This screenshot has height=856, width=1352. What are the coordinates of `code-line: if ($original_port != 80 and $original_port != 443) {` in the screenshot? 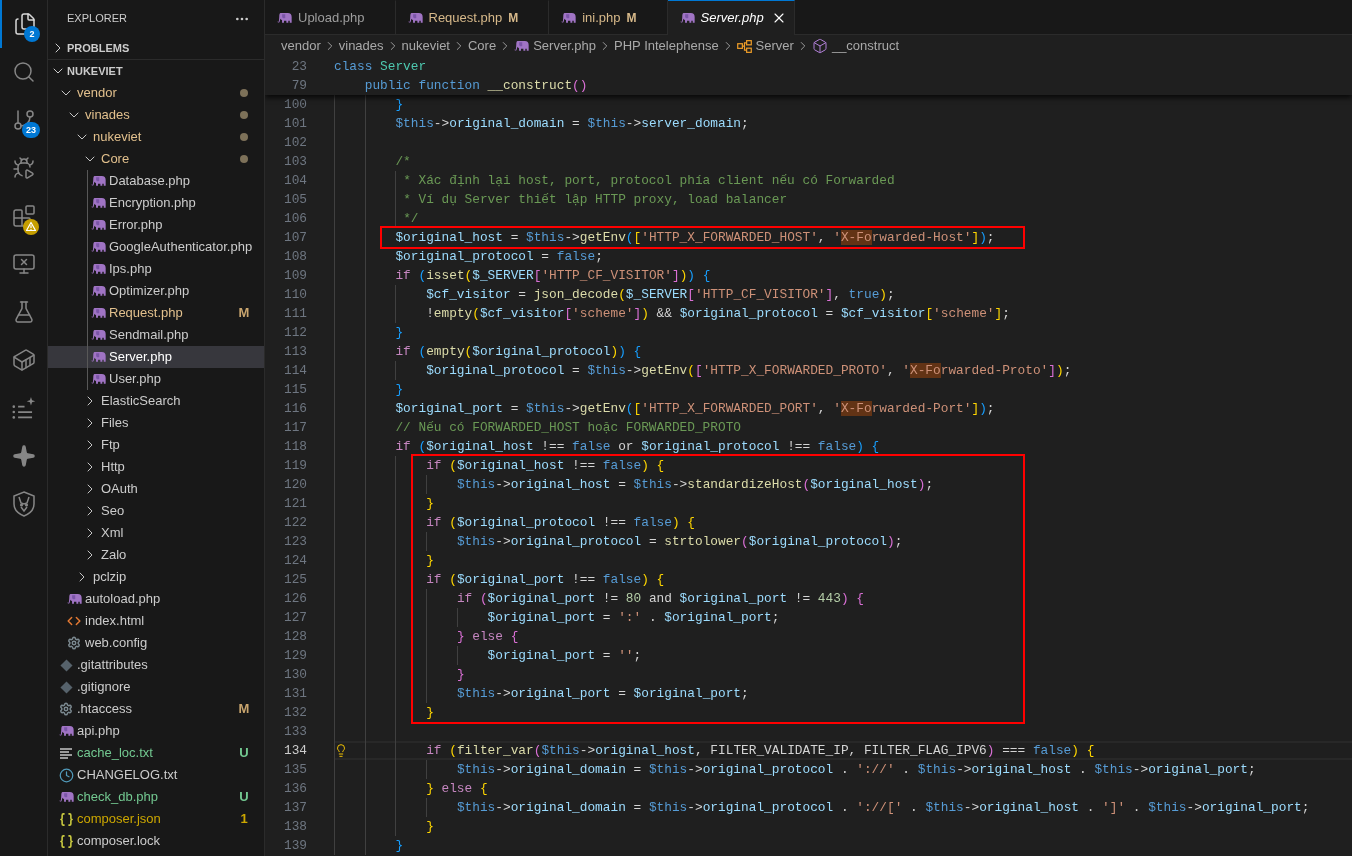 It's located at (660, 598).